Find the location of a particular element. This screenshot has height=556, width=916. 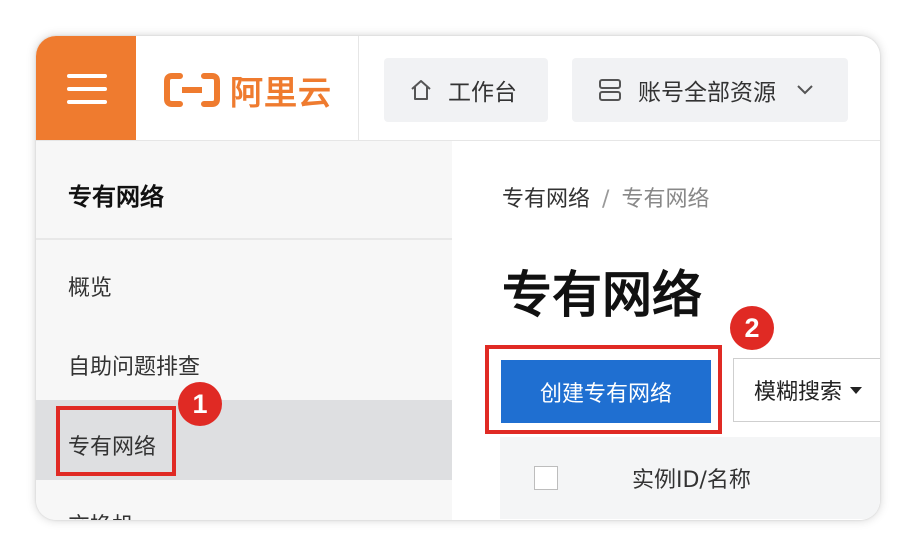

brand-name: 阿里云 is located at coordinates (281, 92).